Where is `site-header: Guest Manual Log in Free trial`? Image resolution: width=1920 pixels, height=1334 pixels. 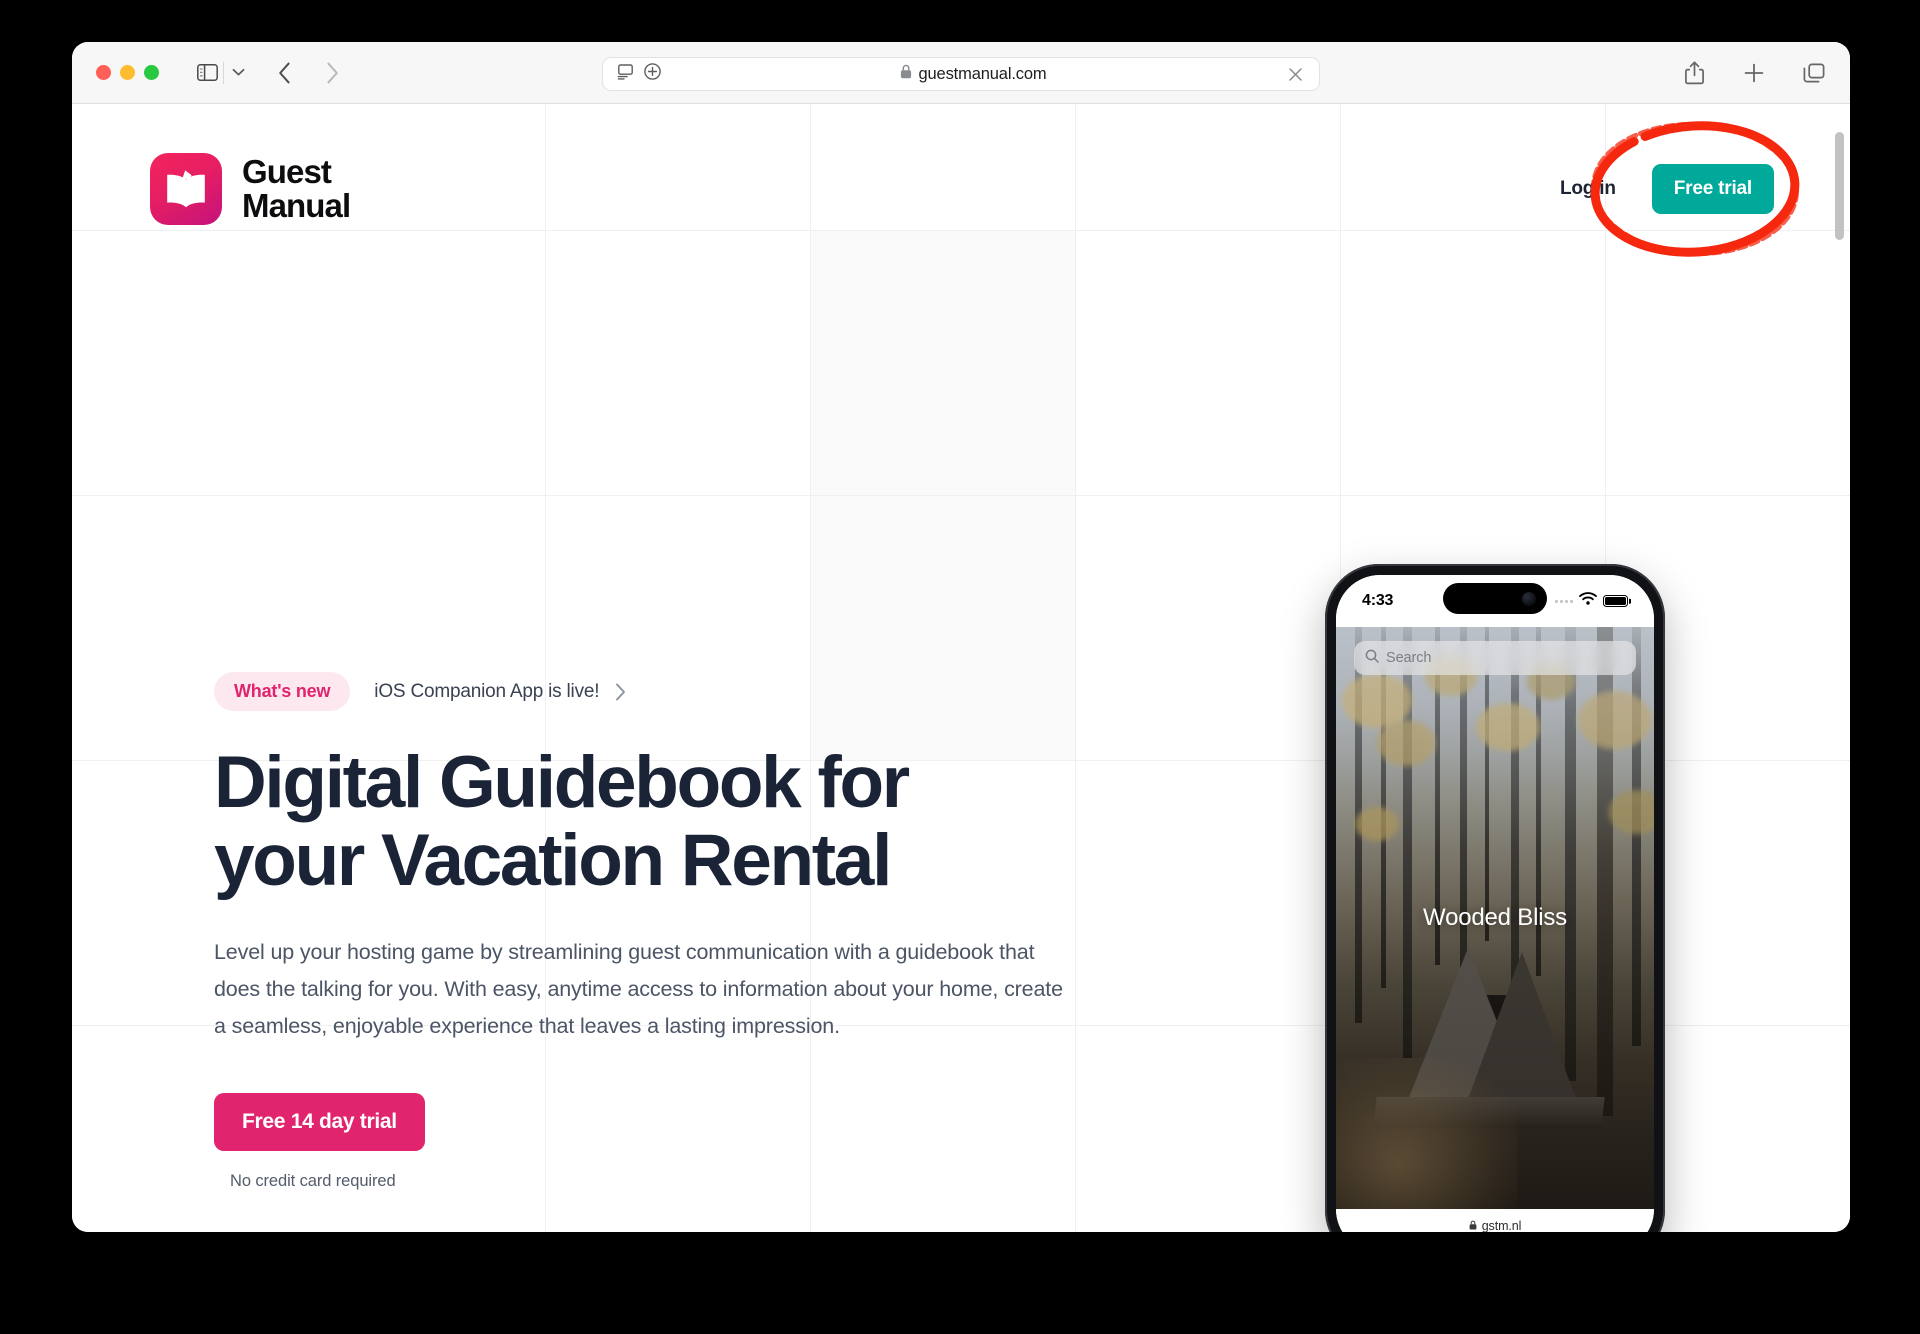 site-header: Guest Manual Log in Free trial is located at coordinates (961, 189).